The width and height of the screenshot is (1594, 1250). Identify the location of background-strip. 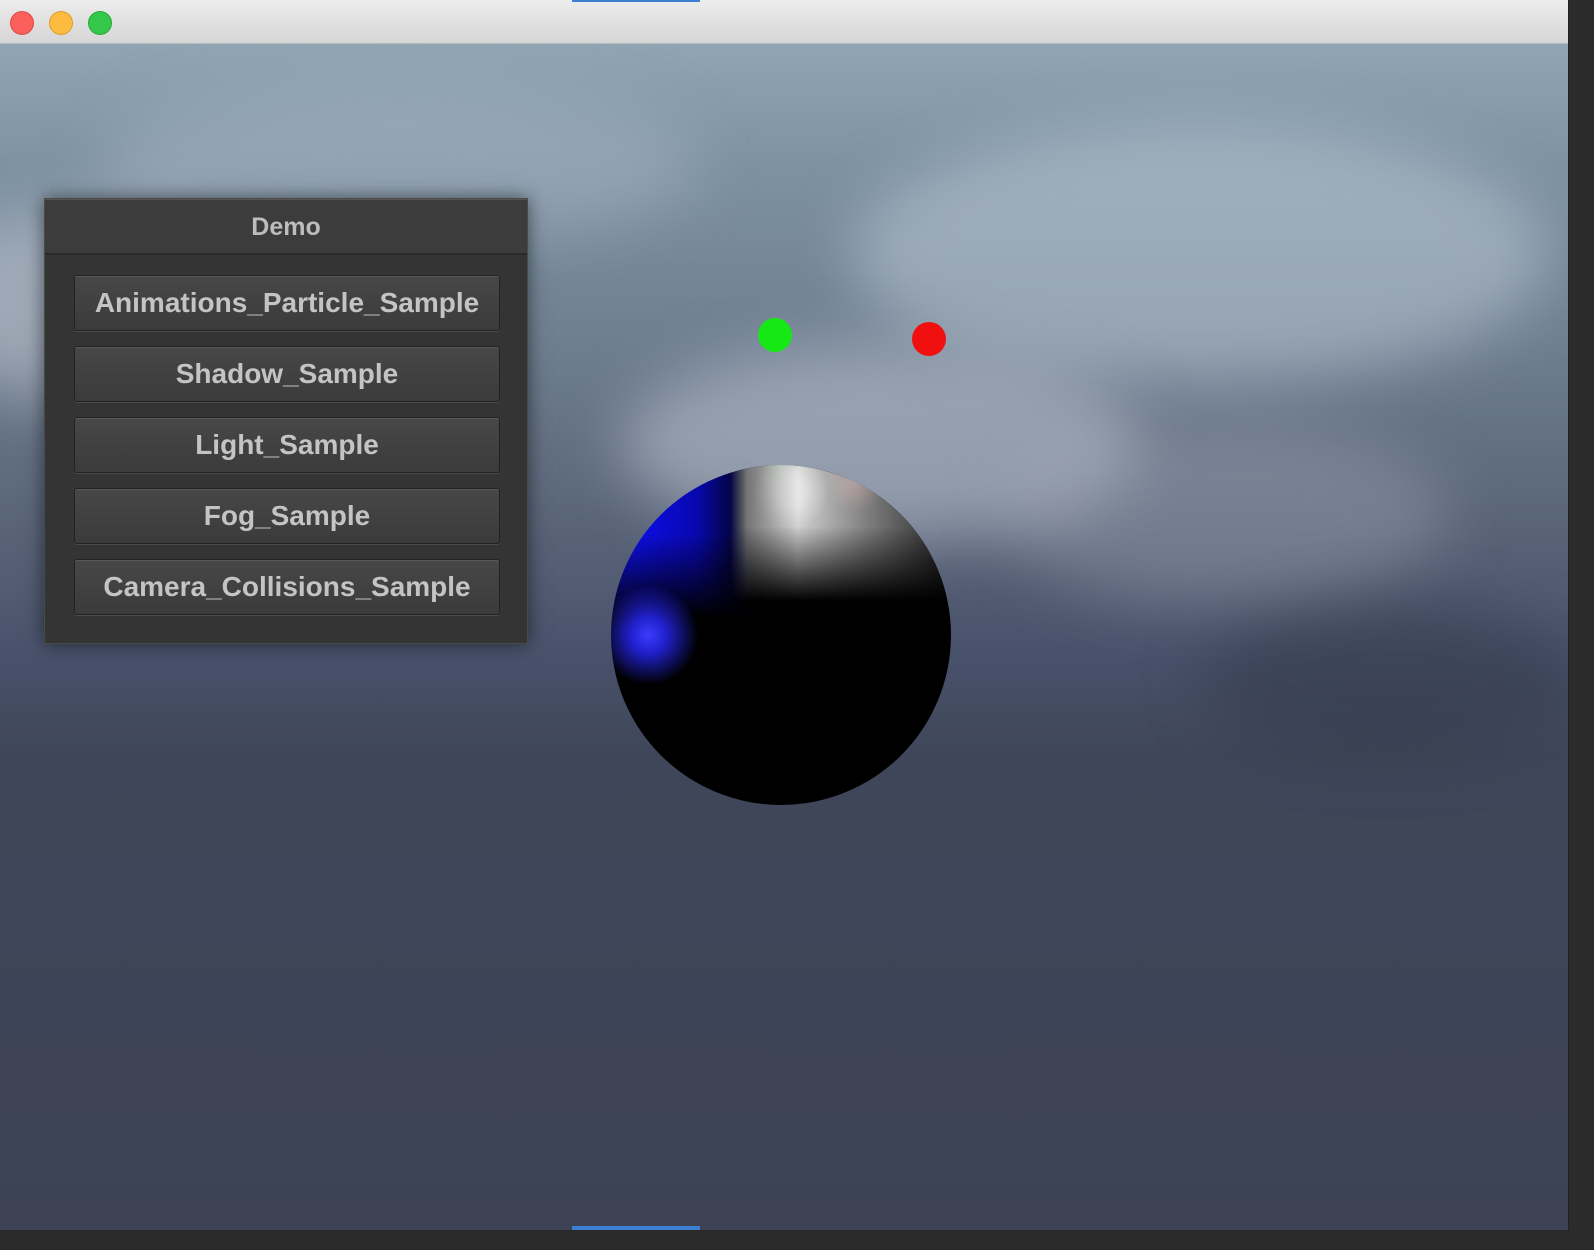
(797, 1240).